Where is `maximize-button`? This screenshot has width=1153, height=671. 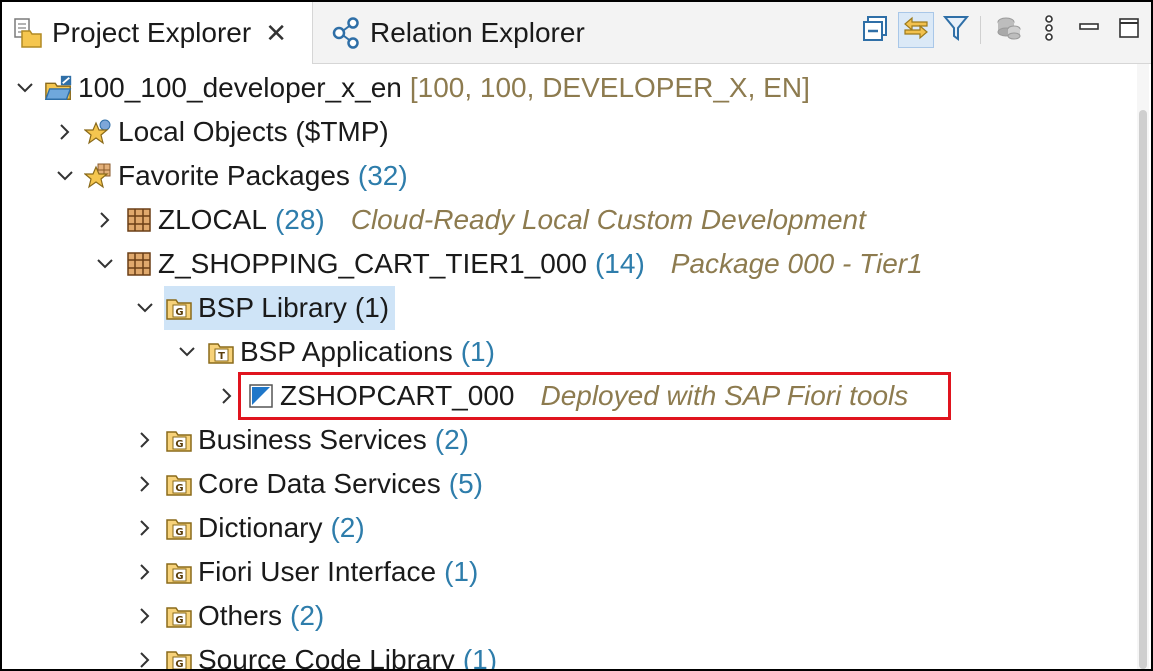 maximize-button is located at coordinates (1129, 30).